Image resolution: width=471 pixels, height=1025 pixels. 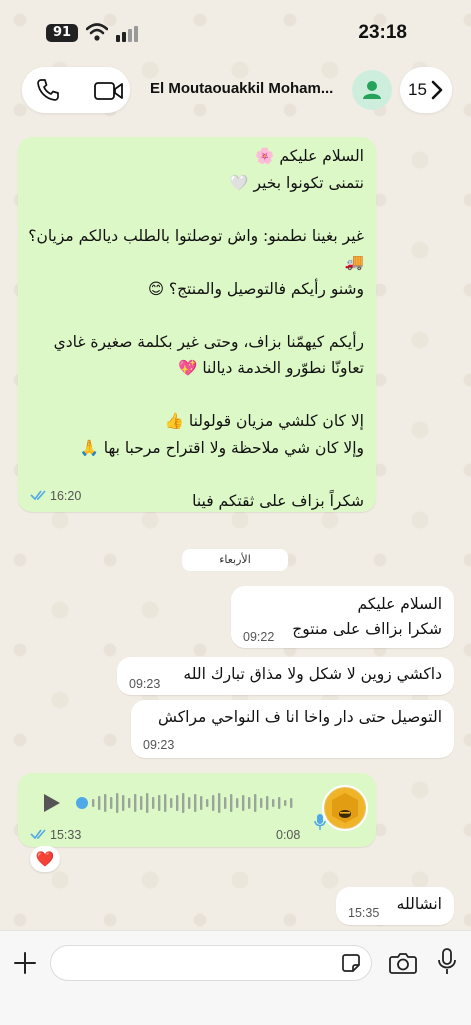 What do you see at coordinates (419, 904) in the screenshot?
I see `message-text: انشالله` at bounding box center [419, 904].